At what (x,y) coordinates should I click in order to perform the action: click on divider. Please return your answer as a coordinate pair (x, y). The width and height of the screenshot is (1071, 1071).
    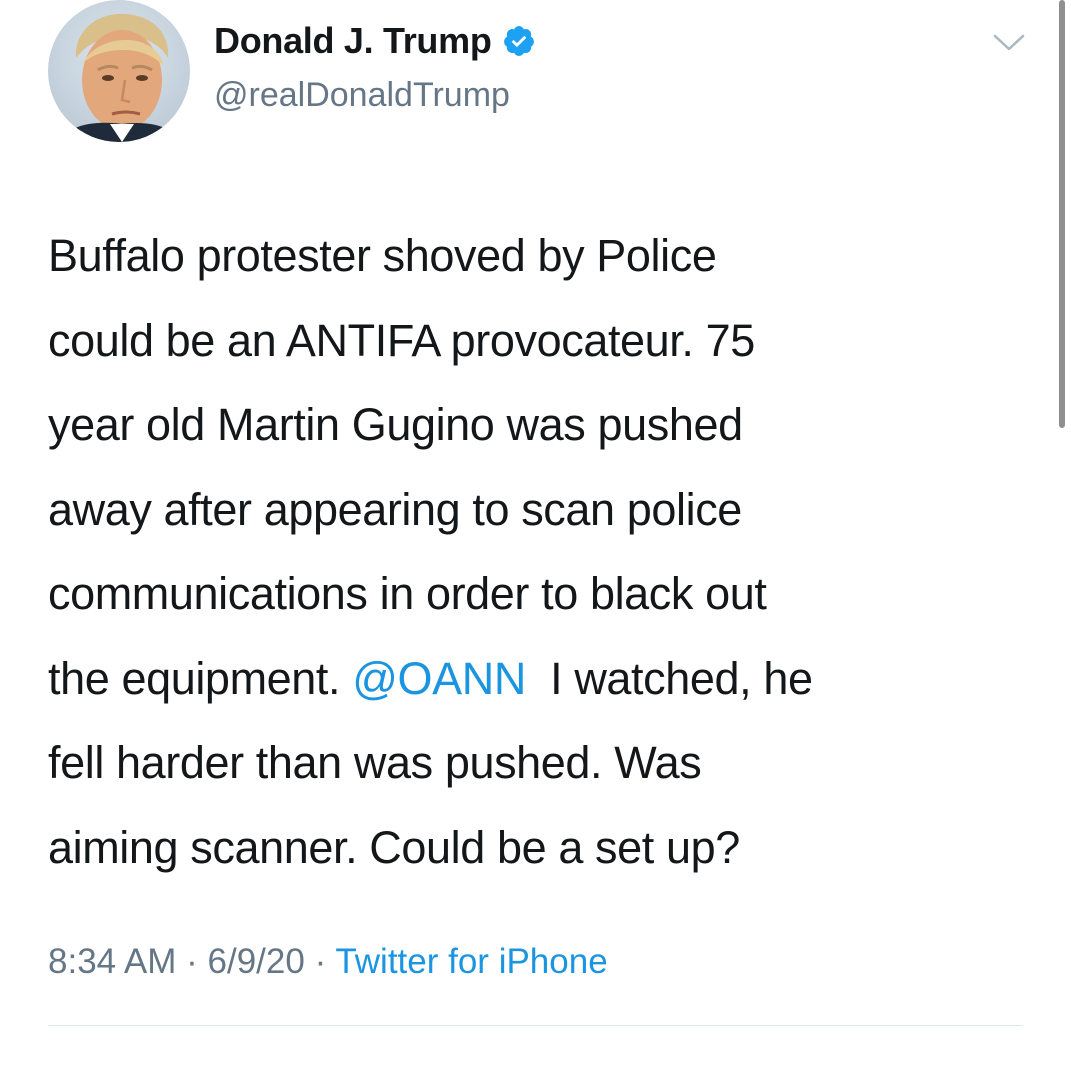
    Looking at the image, I should click on (535, 1025).